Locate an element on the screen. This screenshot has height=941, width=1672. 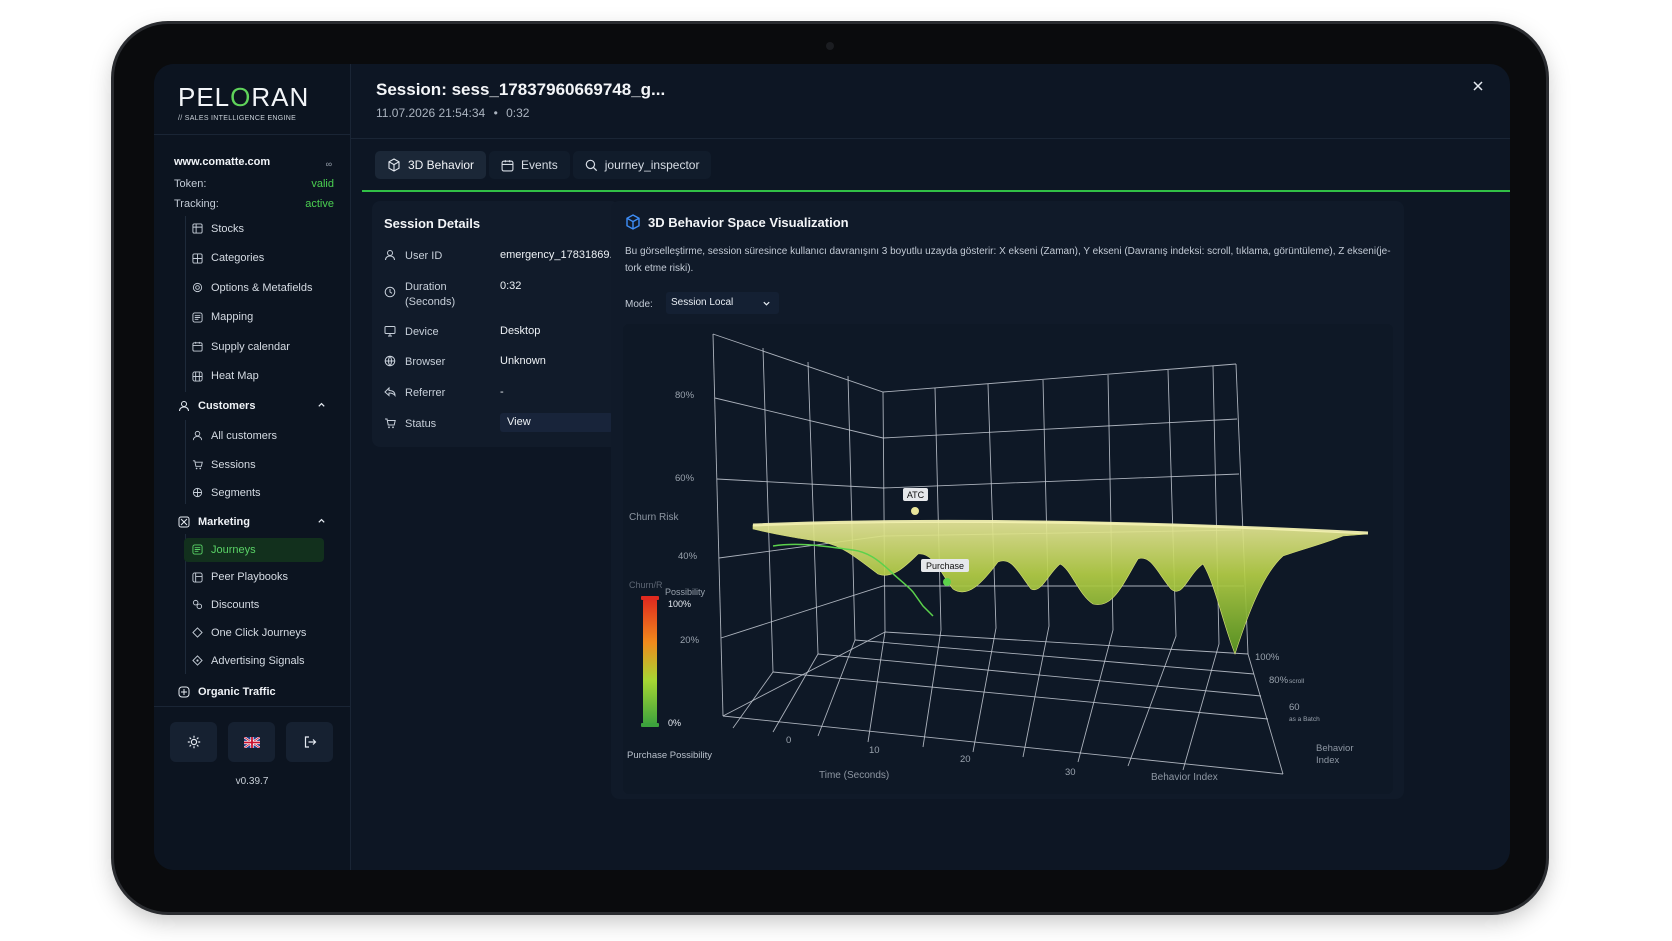
calendar-icon is located at coordinates (197, 347).